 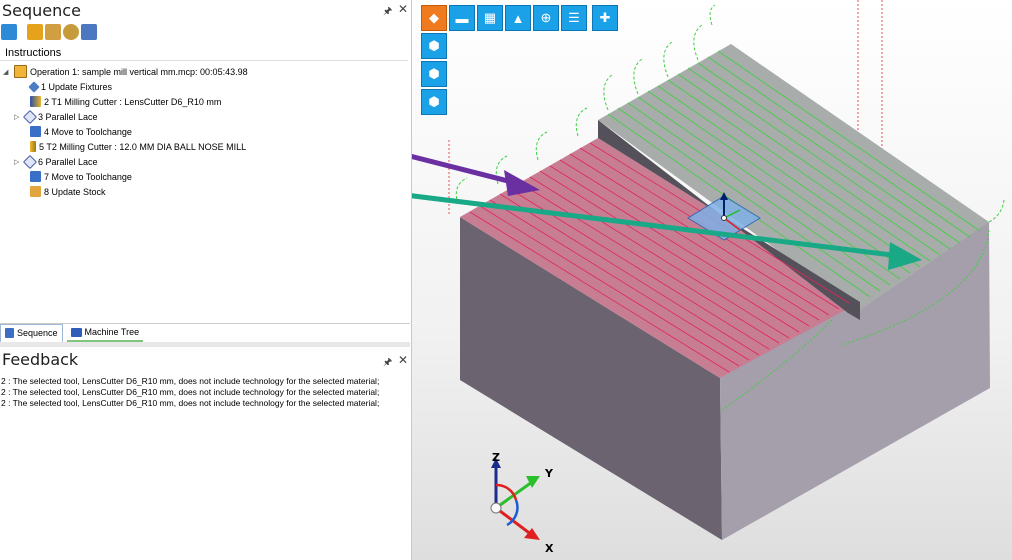 I want to click on tree-item-label: 7 Move to Toolchange, so click(x=88, y=176).